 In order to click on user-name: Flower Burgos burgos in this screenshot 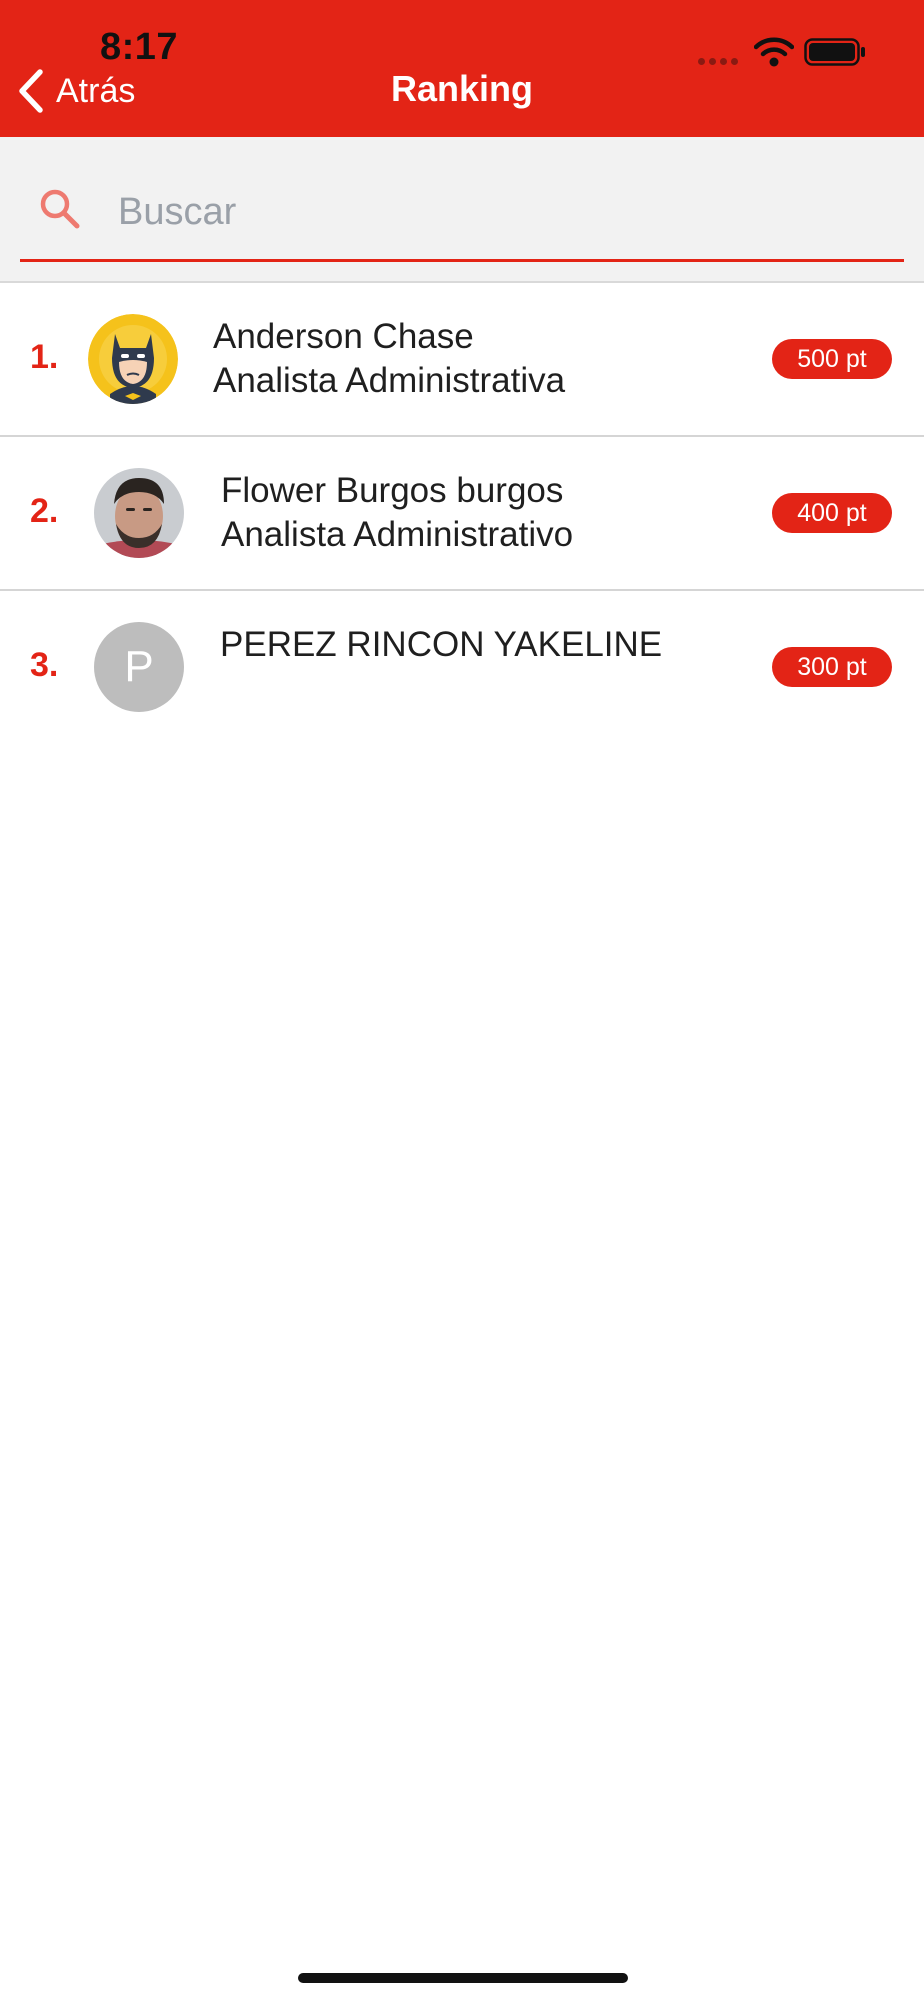, I will do `click(392, 490)`.